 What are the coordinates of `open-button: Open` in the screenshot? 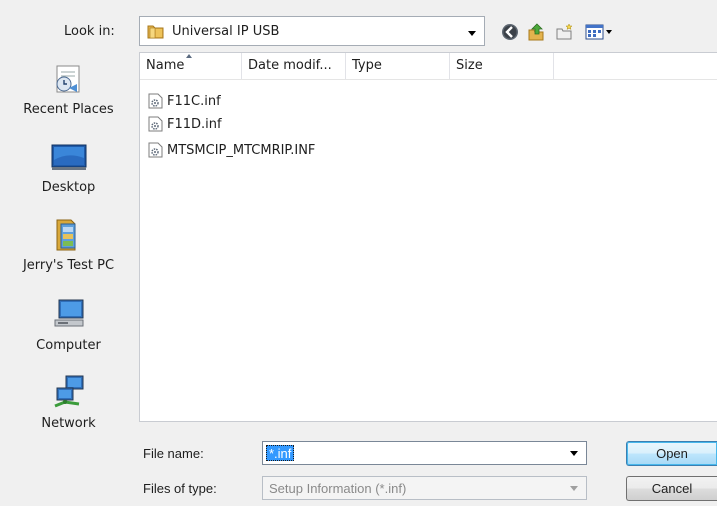 It's located at (671, 453).